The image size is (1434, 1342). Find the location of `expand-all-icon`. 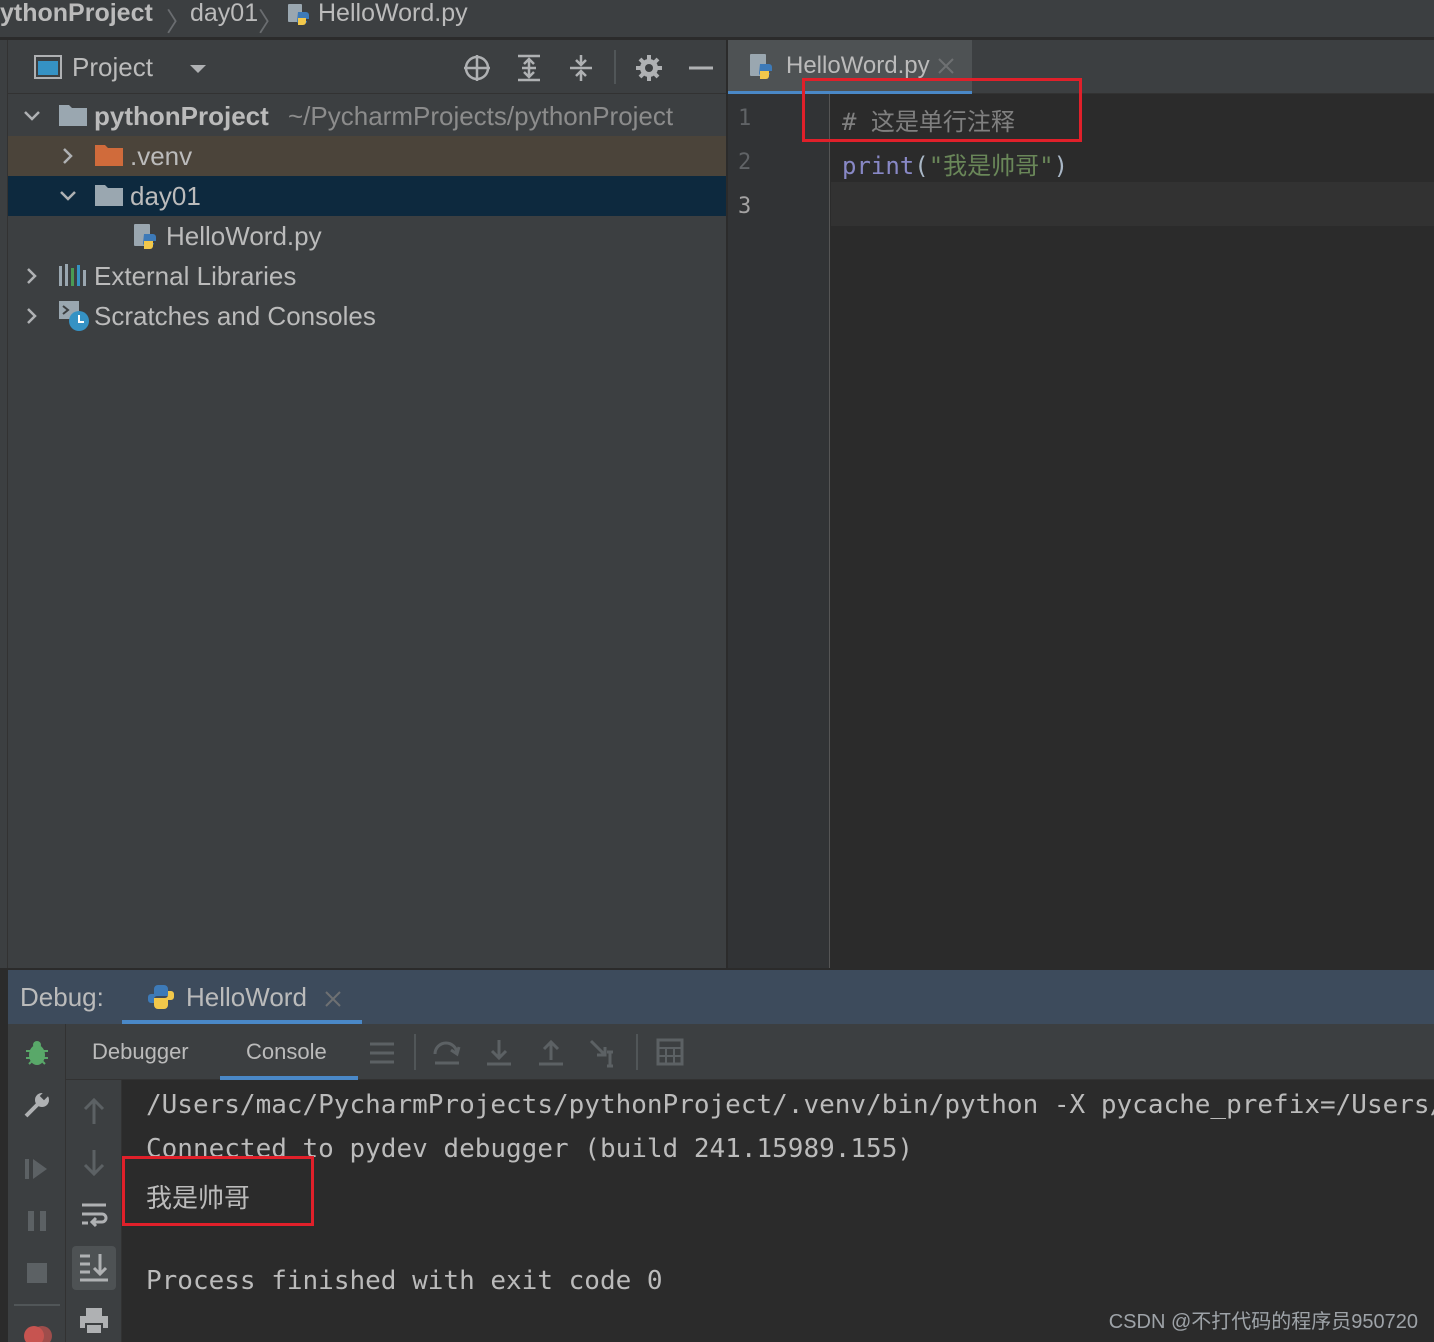

expand-all-icon is located at coordinates (529, 68).